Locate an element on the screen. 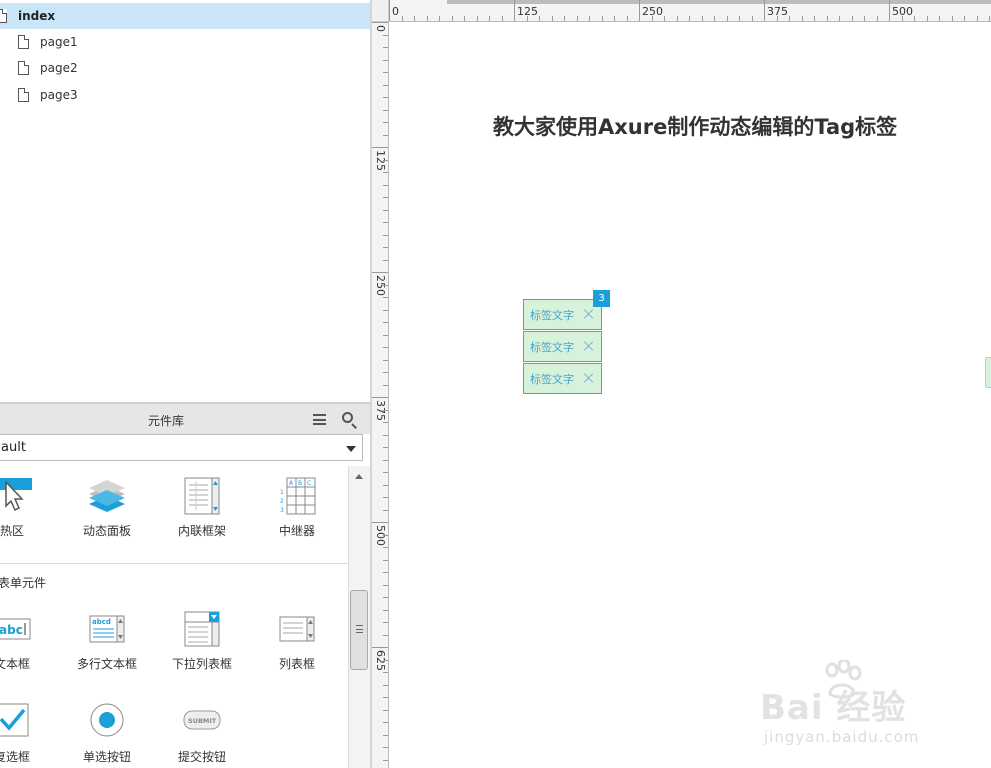  widget-repeater: A B C 1 2 3 中继器 is located at coordinates (297, 507).